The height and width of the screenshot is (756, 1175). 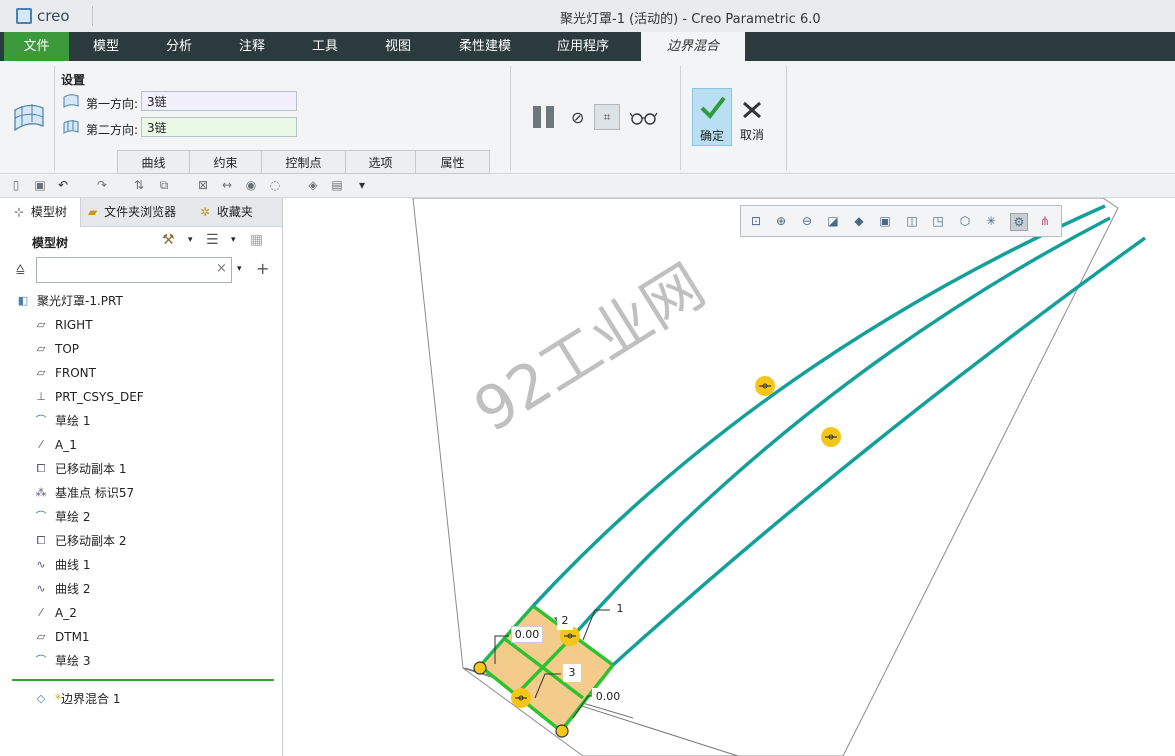 I want to click on creo-logo: creo, so click(x=43, y=16).